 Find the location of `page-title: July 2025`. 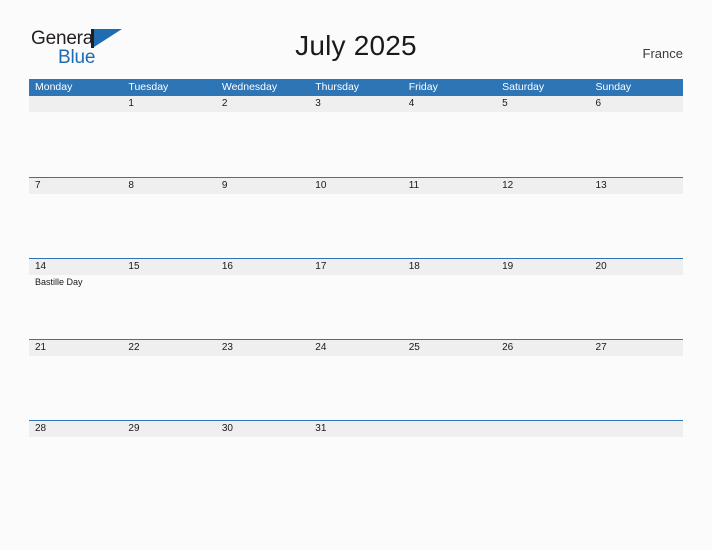

page-title: July 2025 is located at coordinates (356, 45).